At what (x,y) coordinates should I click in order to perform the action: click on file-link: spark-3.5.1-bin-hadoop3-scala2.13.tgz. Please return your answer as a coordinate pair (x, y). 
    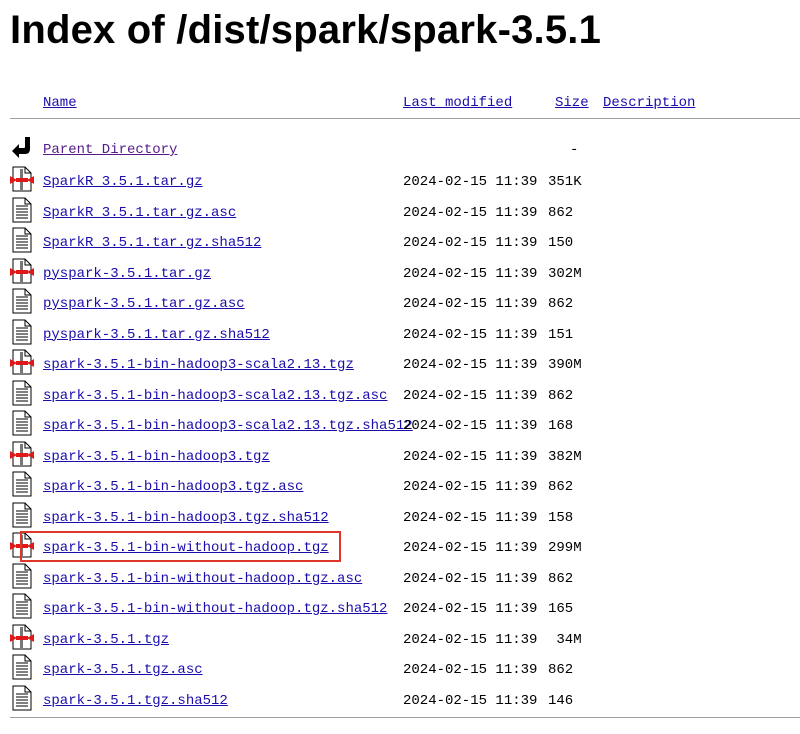
    Looking at the image, I should click on (198, 365).